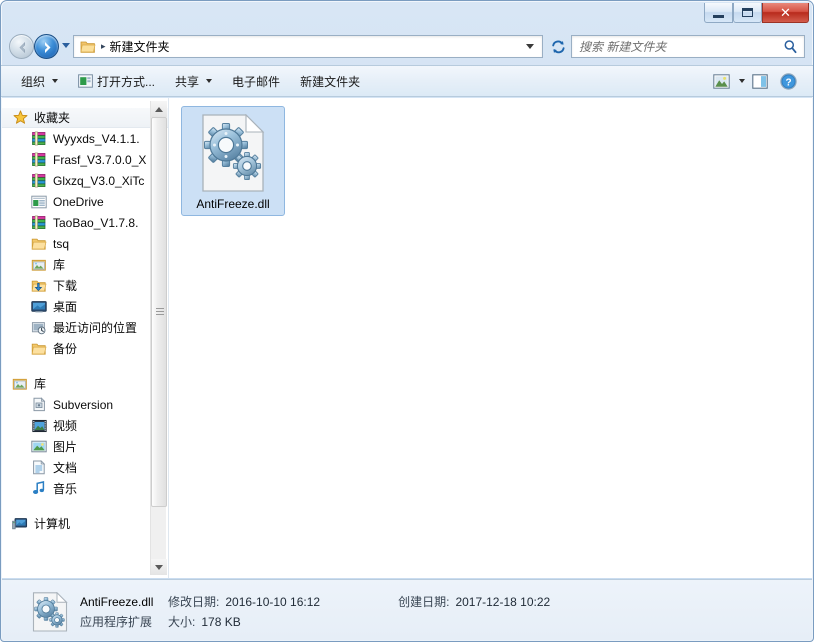 The width and height of the screenshot is (814, 642). What do you see at coordinates (85, 81) in the screenshot?
I see `open-with-icon` at bounding box center [85, 81].